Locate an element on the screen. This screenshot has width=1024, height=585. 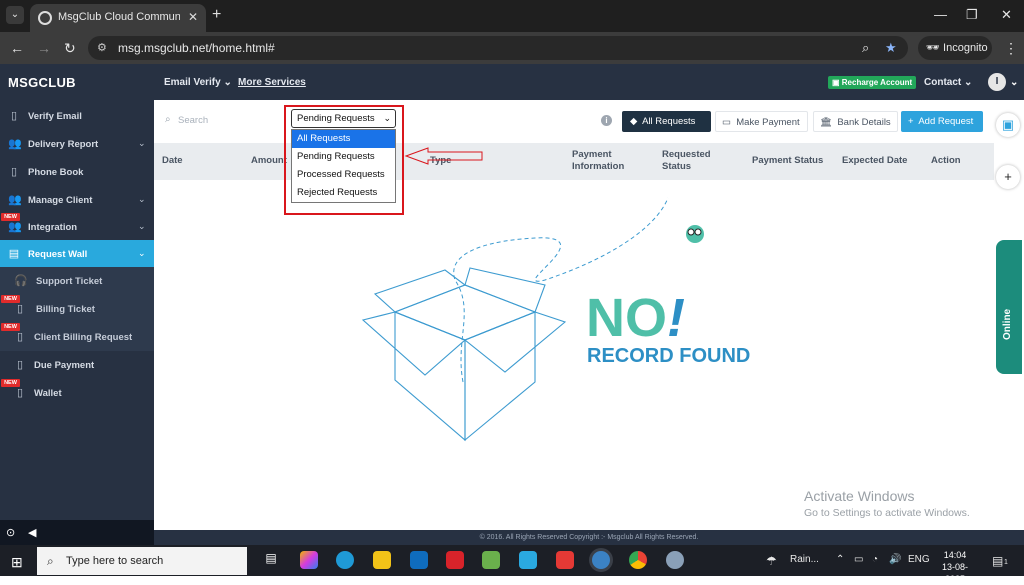
tab-title: MsgClub Cloud Communication is located at coordinates (119, 17).